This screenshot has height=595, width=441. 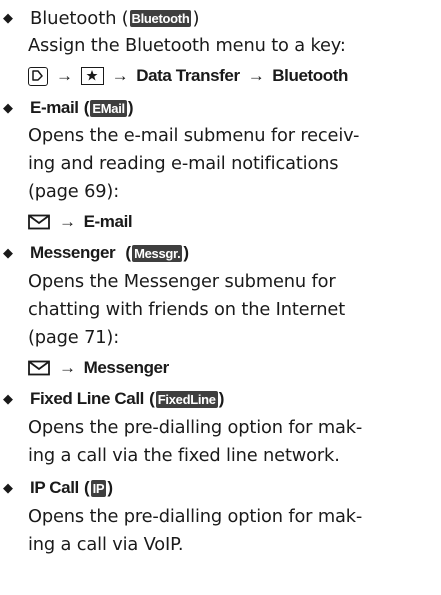 What do you see at coordinates (98, 488) in the screenshot?
I see `display-key-badge: IP` at bounding box center [98, 488].